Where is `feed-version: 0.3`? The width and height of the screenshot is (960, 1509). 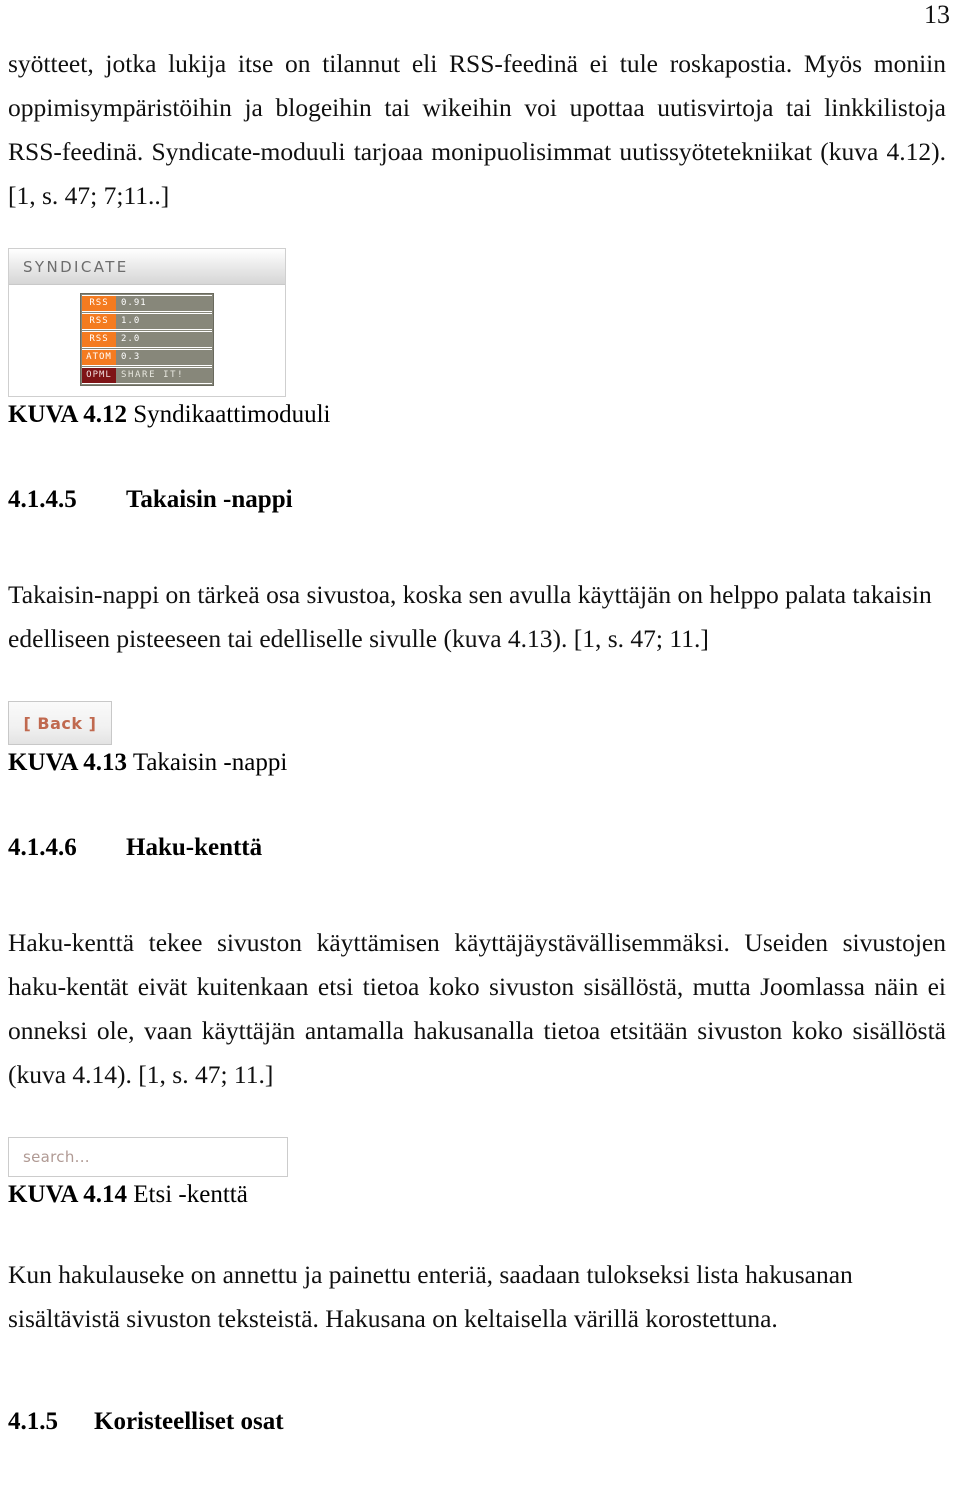 feed-version: 0.3 is located at coordinates (131, 357).